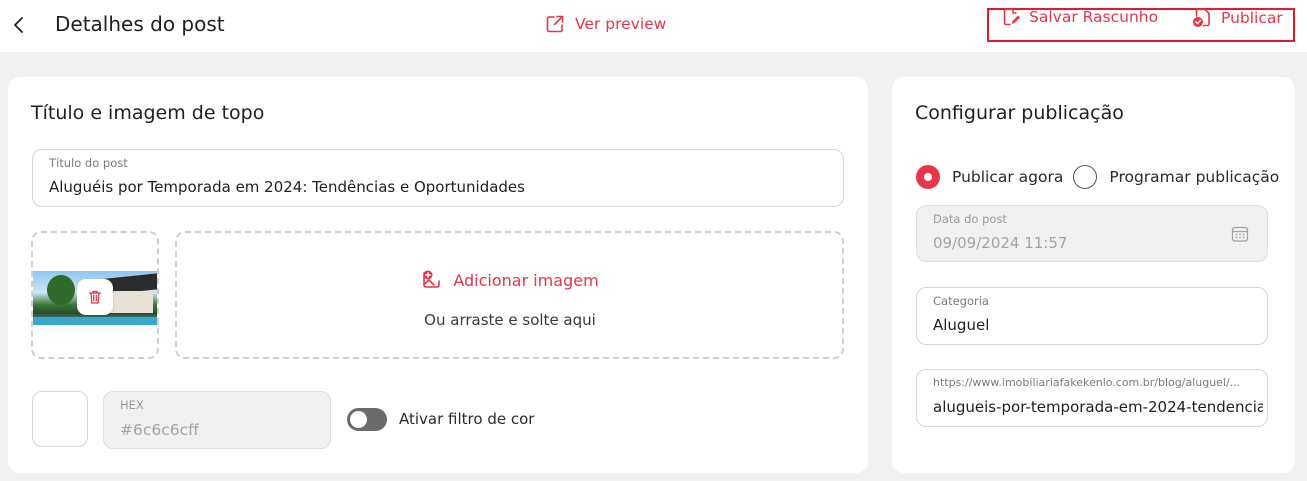  I want to click on trash-icon, so click(95, 297).